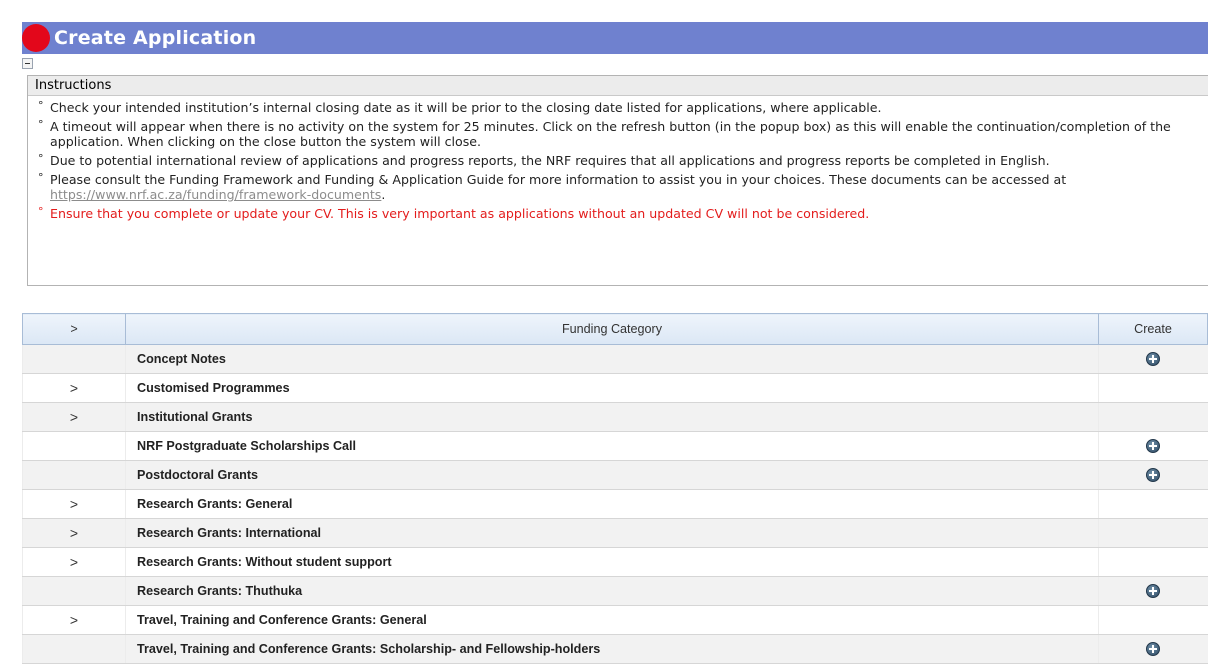 The width and height of the screenshot is (1208, 664). What do you see at coordinates (612, 533) in the screenshot?
I see `funding-category-name: Research Grants: International` at bounding box center [612, 533].